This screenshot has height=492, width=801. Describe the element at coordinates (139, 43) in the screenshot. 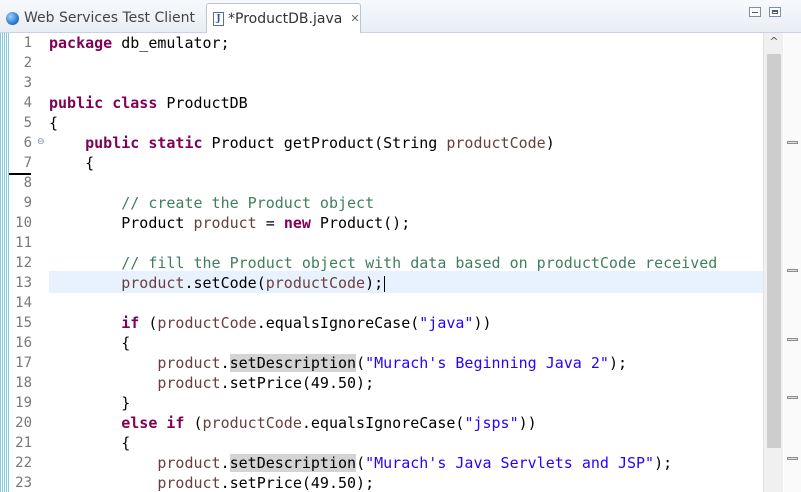

I see `code-line: package db_emulator;` at that location.